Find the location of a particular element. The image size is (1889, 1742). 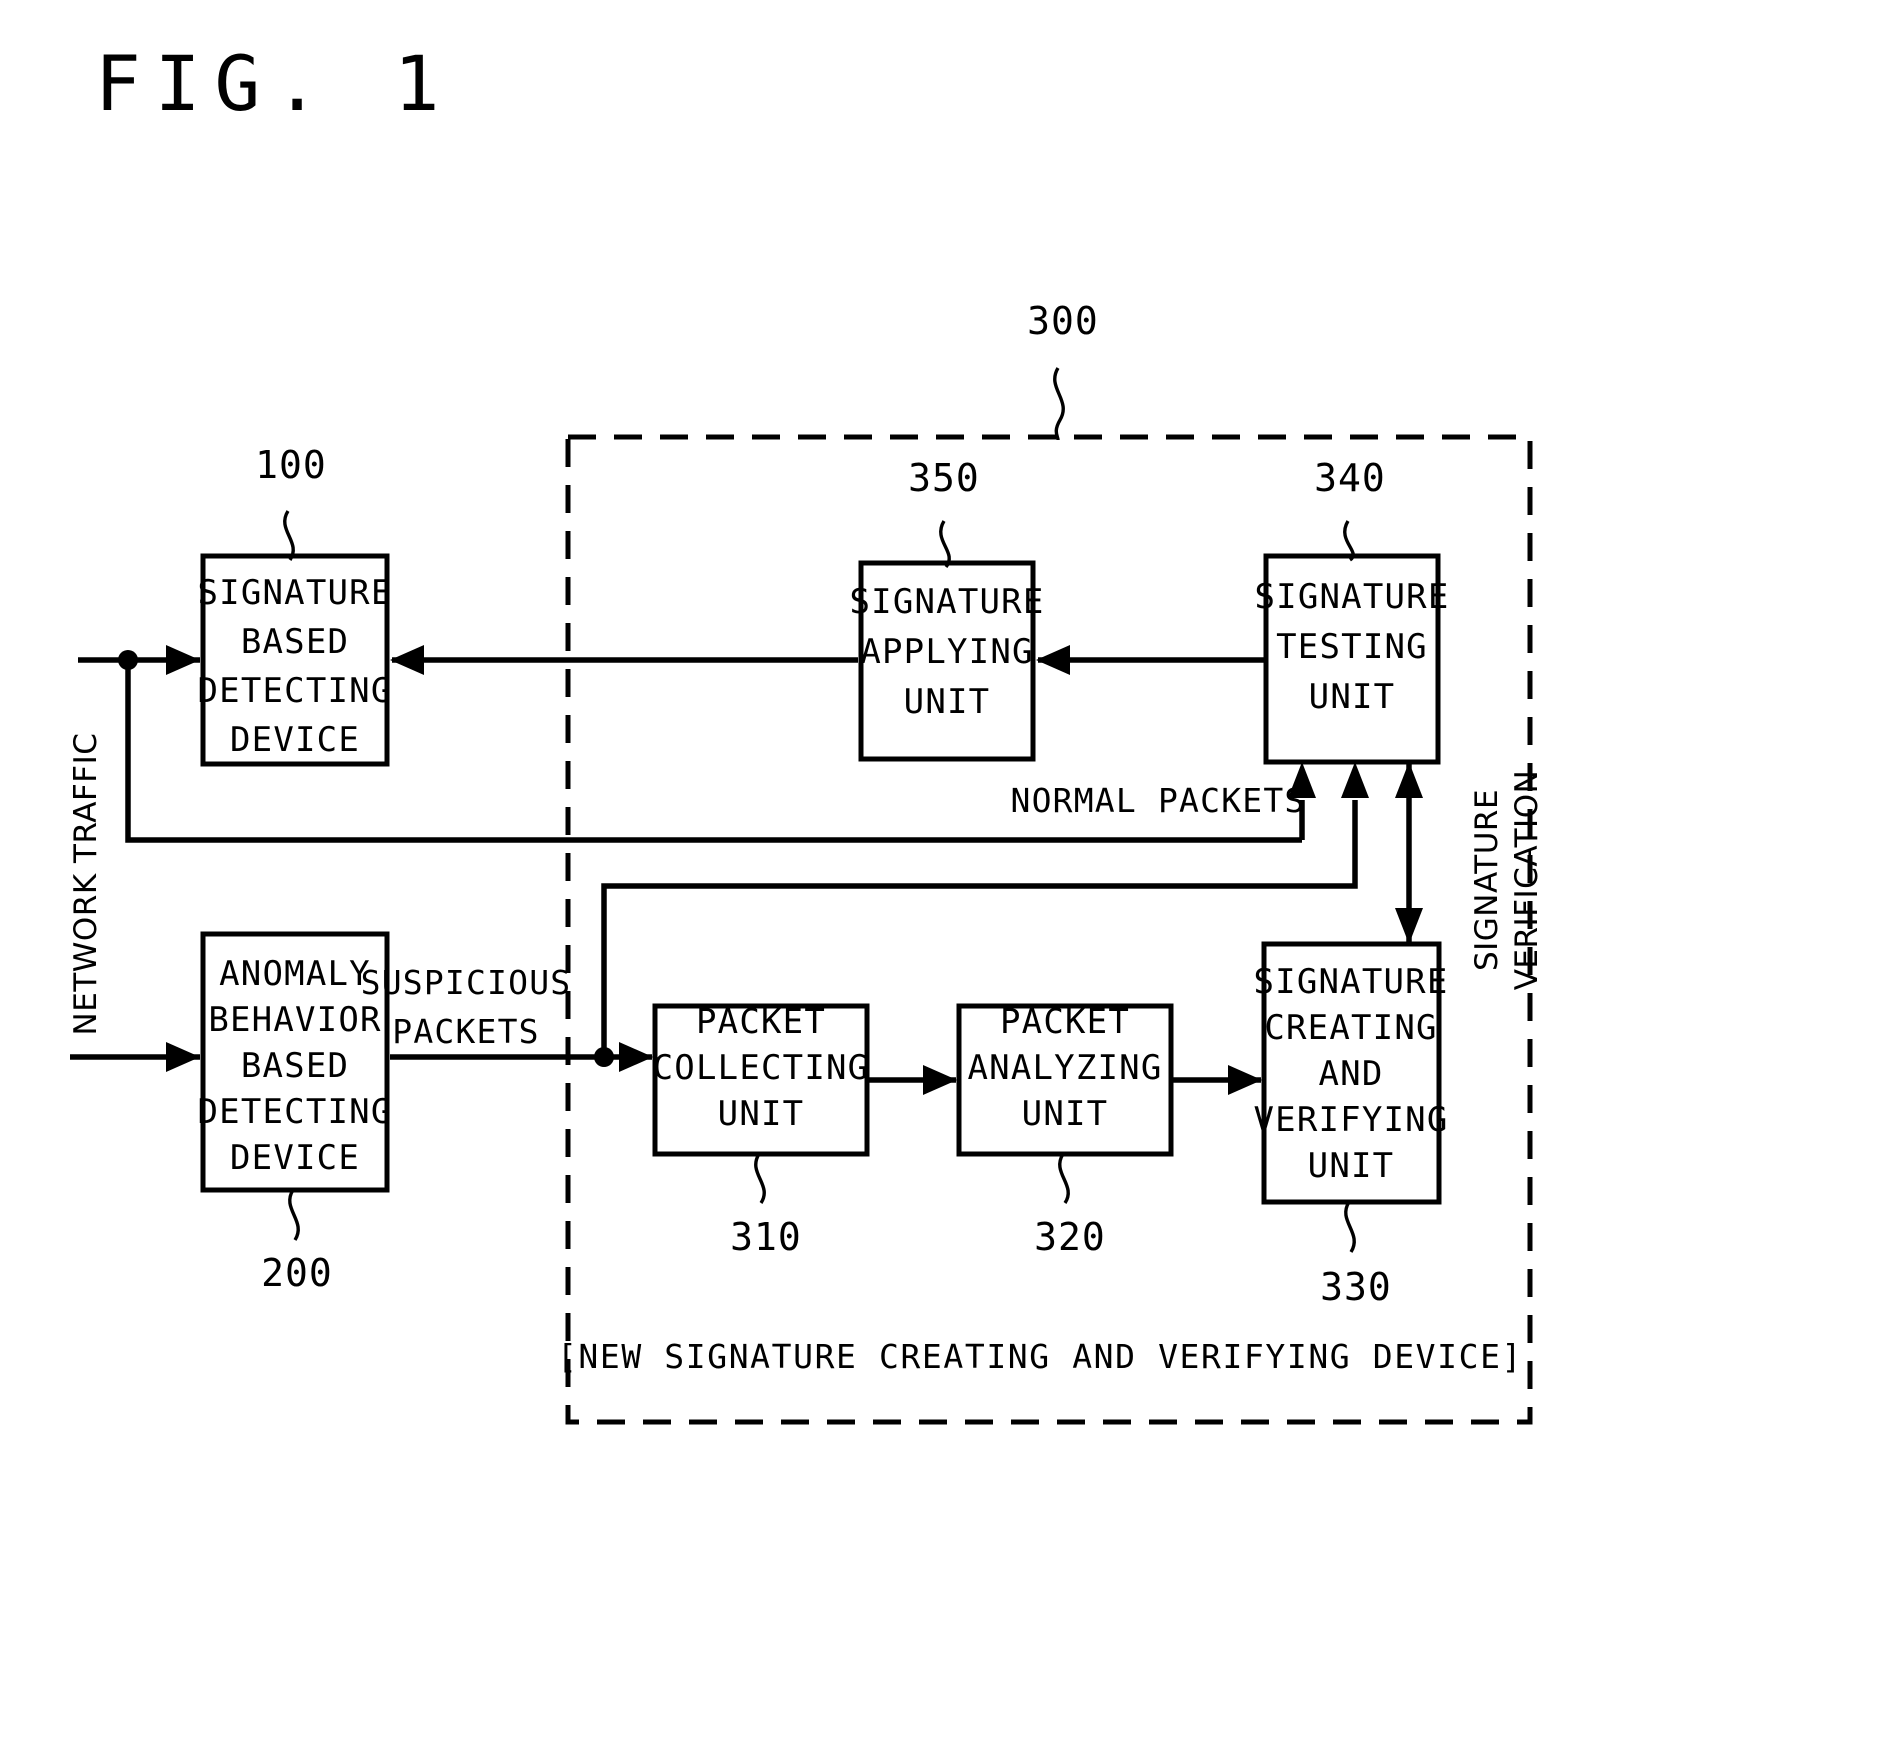

label-normal-packets: NORMAL PACKETS is located at coordinates (1158, 800).